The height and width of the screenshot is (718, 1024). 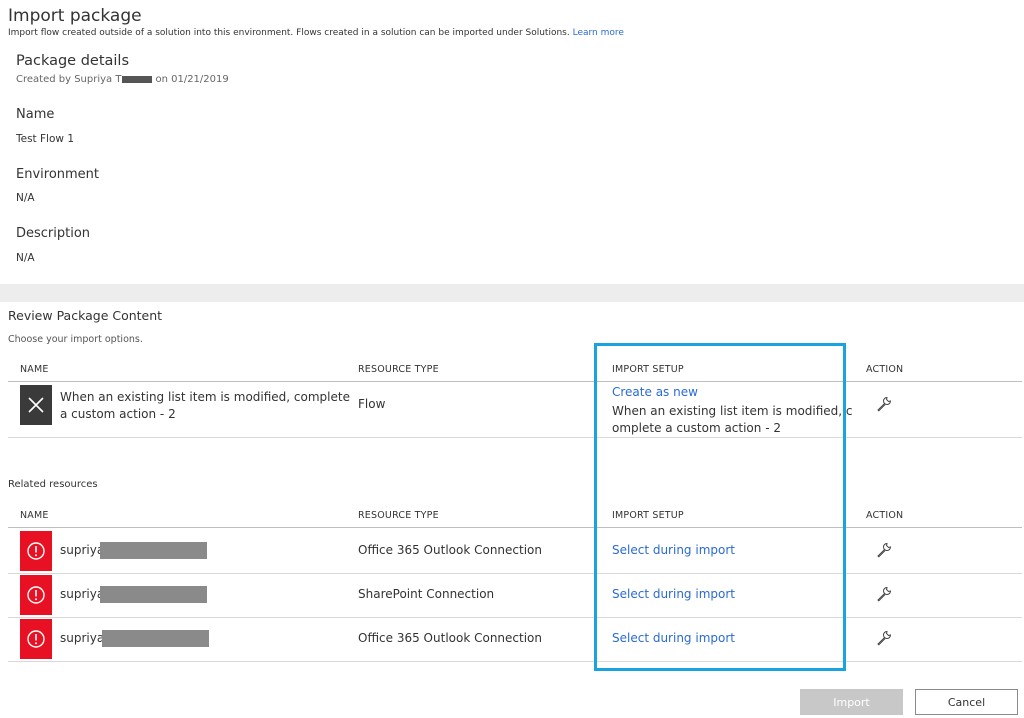 What do you see at coordinates (450, 638) in the screenshot?
I see `related-row-3-type: Office 365 Outlook Connection` at bounding box center [450, 638].